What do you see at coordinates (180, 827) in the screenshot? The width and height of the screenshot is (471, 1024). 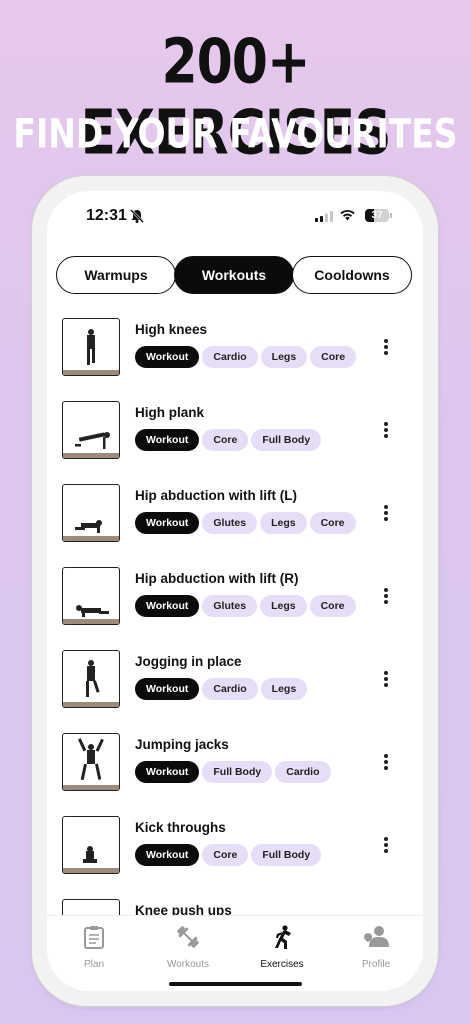 I see `exercise-name: Kick throughs` at bounding box center [180, 827].